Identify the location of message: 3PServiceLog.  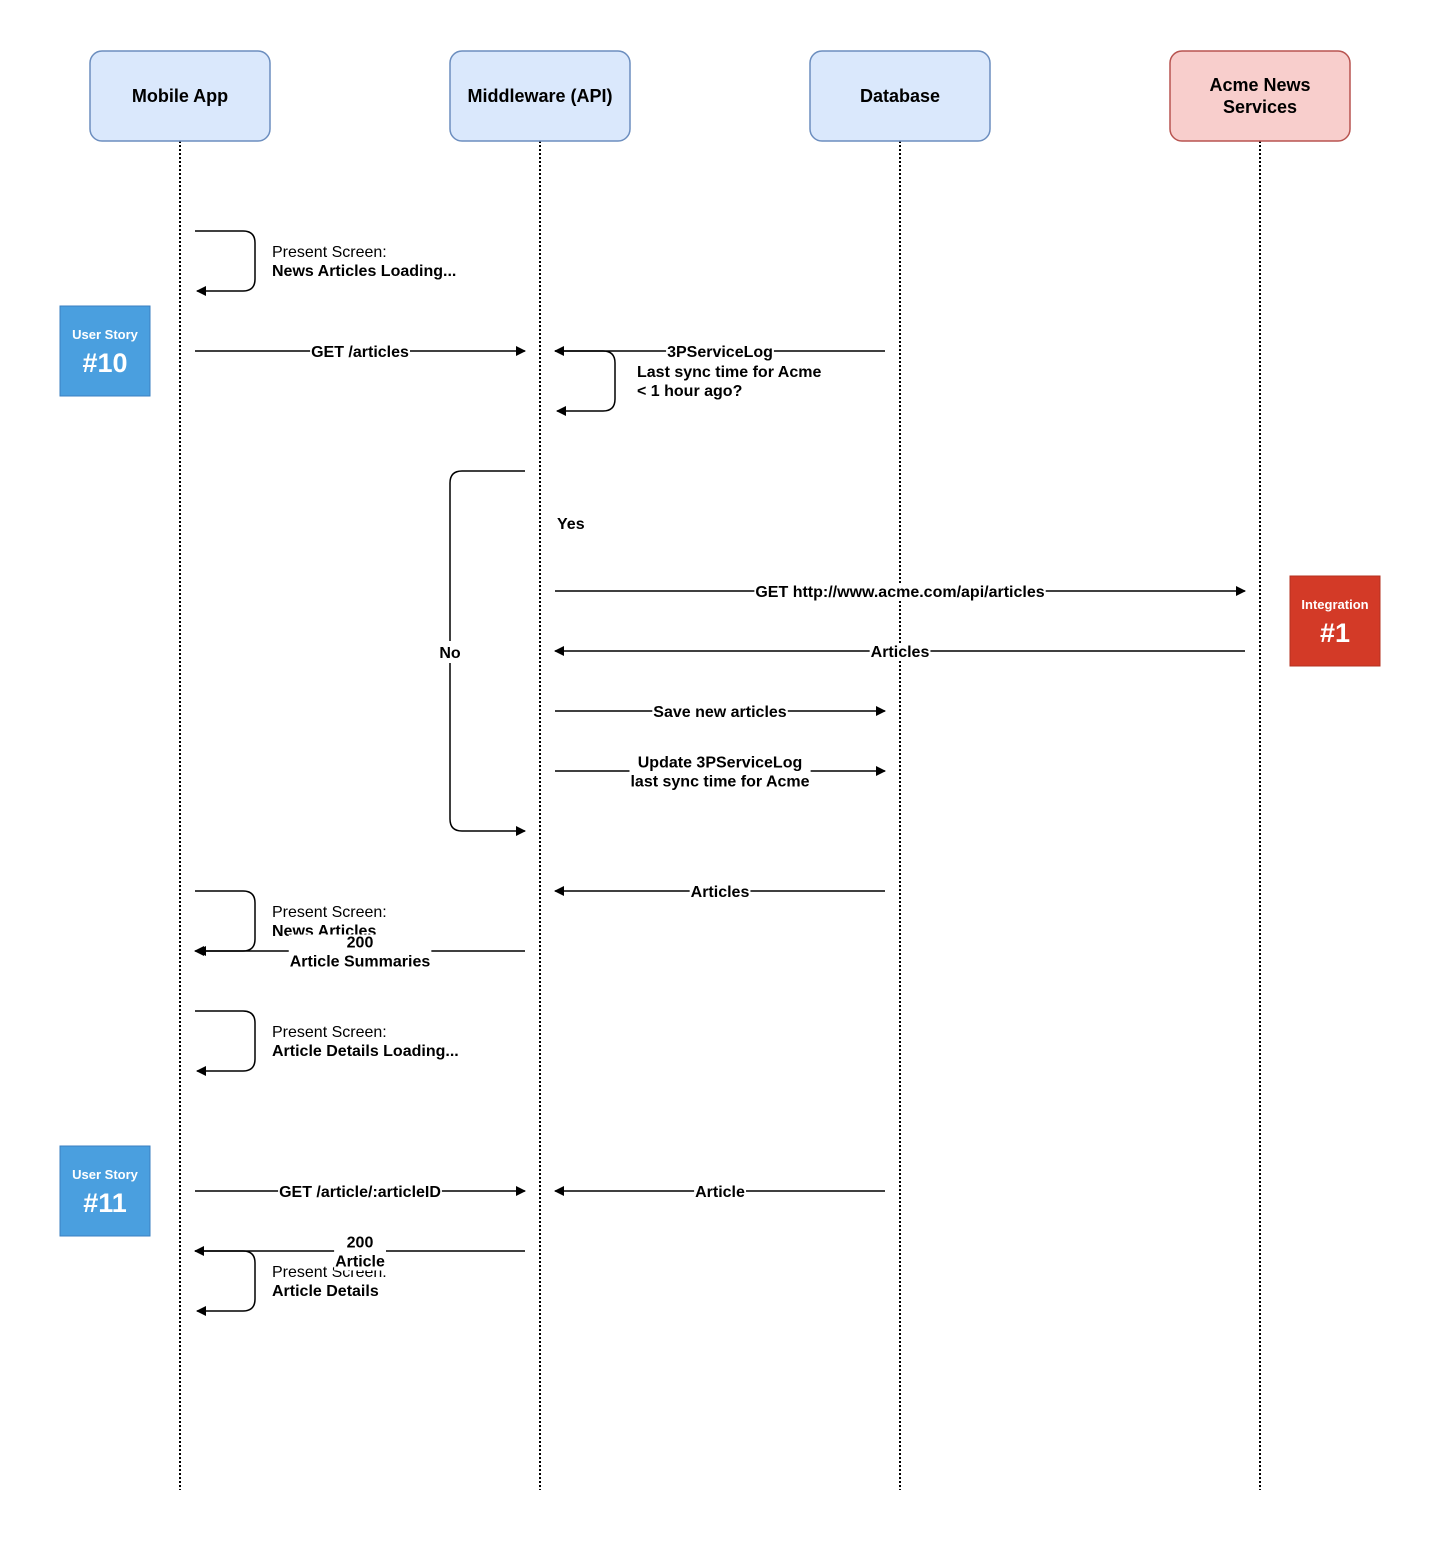
(719, 352).